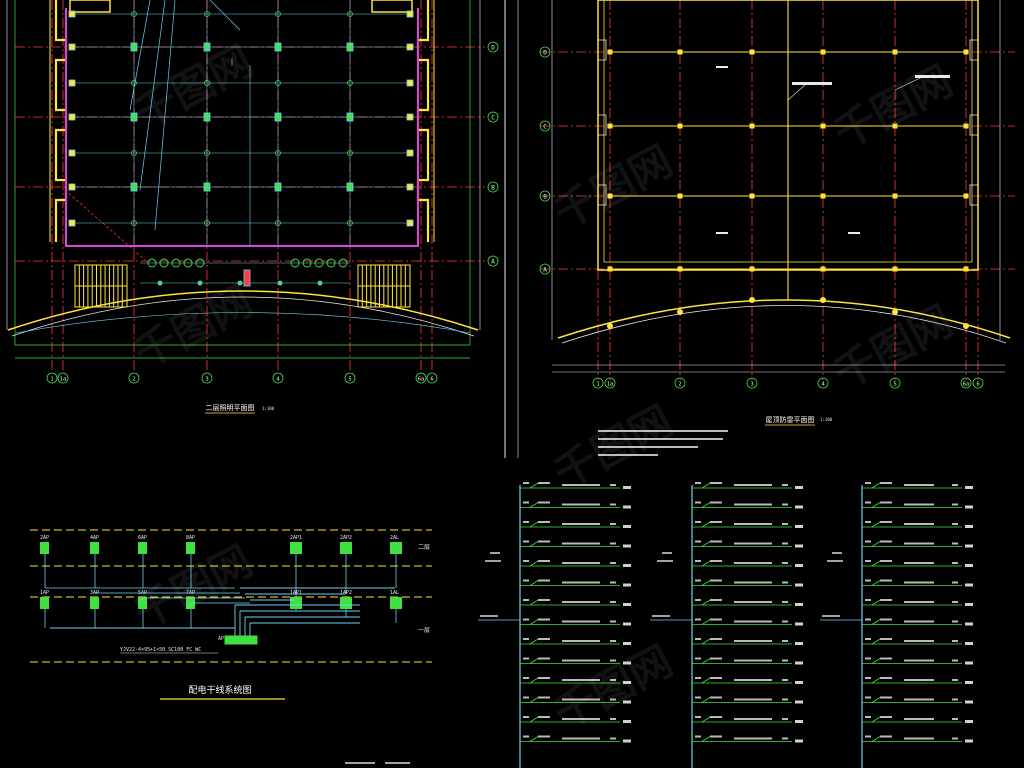 The height and width of the screenshot is (768, 1024). I want to click on ul-axis-label: 4, so click(278, 380).